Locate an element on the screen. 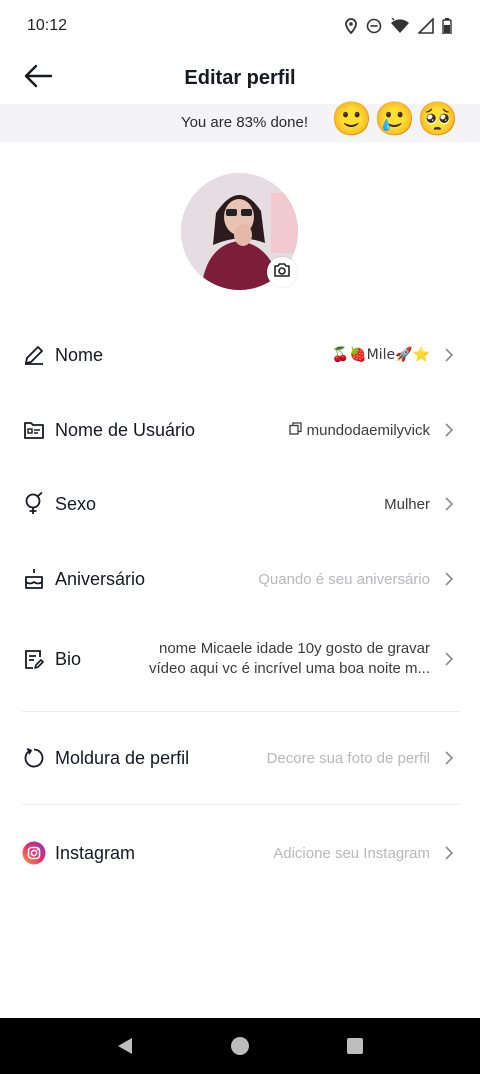  row-gender: Sexo Mulher is located at coordinates (240, 504).